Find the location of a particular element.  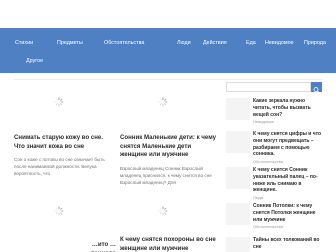

sidebar-item-category: Невидомое is located at coordinates (287, 122).